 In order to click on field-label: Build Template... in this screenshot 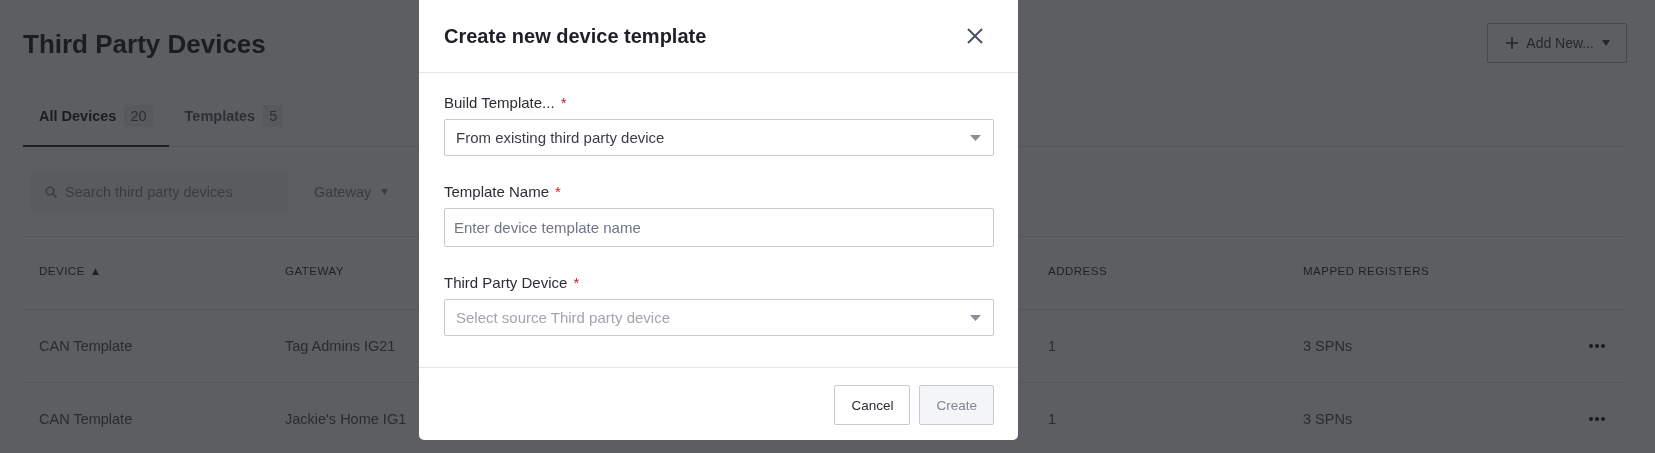, I will do `click(499, 102)`.